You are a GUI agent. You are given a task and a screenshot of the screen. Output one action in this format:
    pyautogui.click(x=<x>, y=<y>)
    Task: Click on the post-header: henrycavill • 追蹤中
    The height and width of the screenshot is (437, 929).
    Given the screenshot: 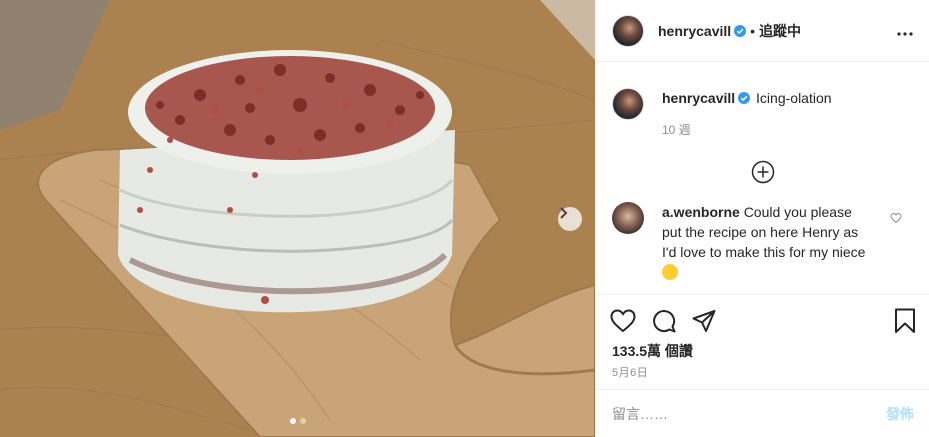 What is the action you would take?
    pyautogui.click(x=762, y=31)
    